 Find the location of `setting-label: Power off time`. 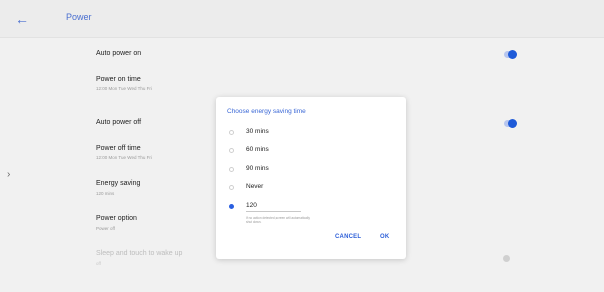

setting-label: Power off time is located at coordinates (118, 148).